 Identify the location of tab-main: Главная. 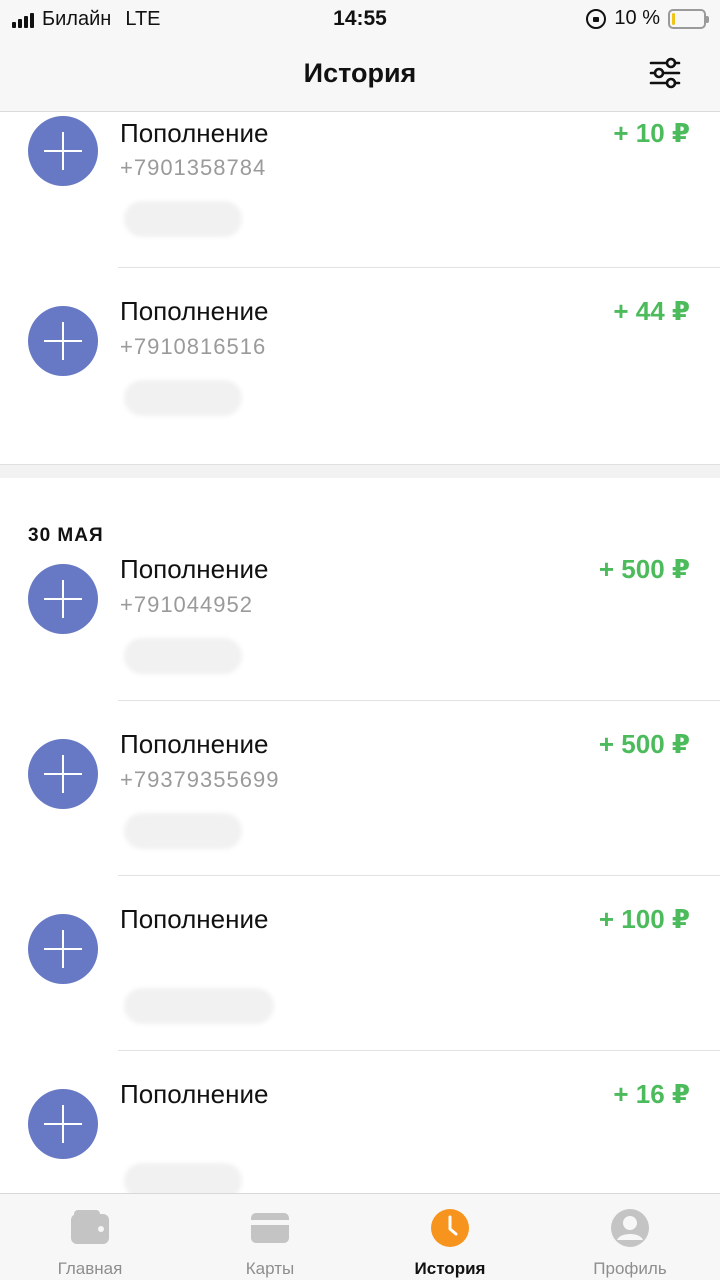
(90, 1237).